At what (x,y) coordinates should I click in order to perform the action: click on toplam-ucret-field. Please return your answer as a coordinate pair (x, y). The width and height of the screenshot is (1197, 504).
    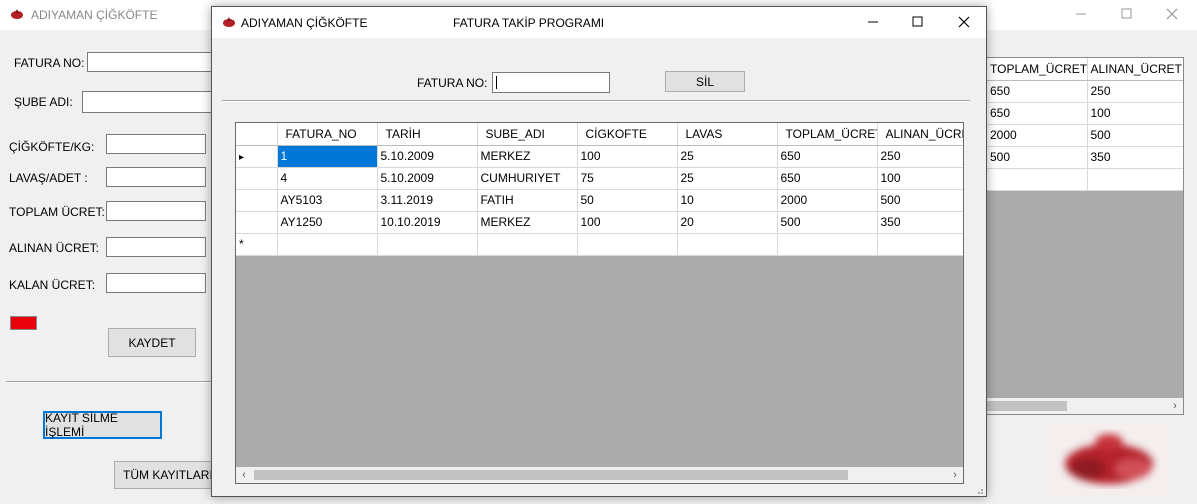
    Looking at the image, I should click on (156, 211).